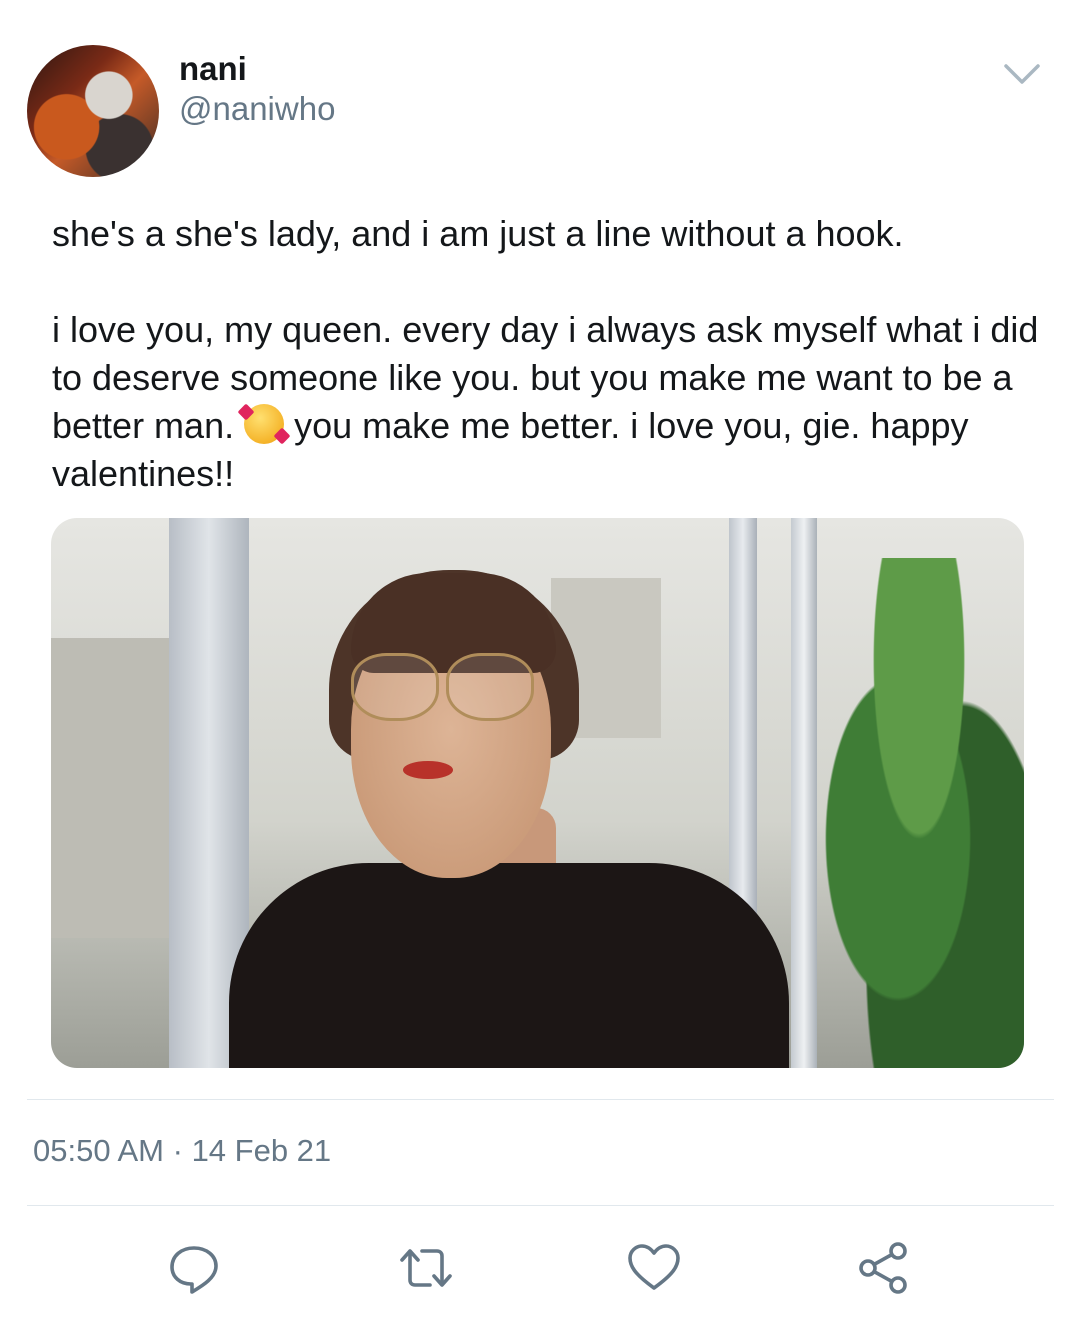 Image resolution: width=1079 pixels, height=1327 pixels. Describe the element at coordinates (804, 793) in the screenshot. I see `window-frame` at that location.